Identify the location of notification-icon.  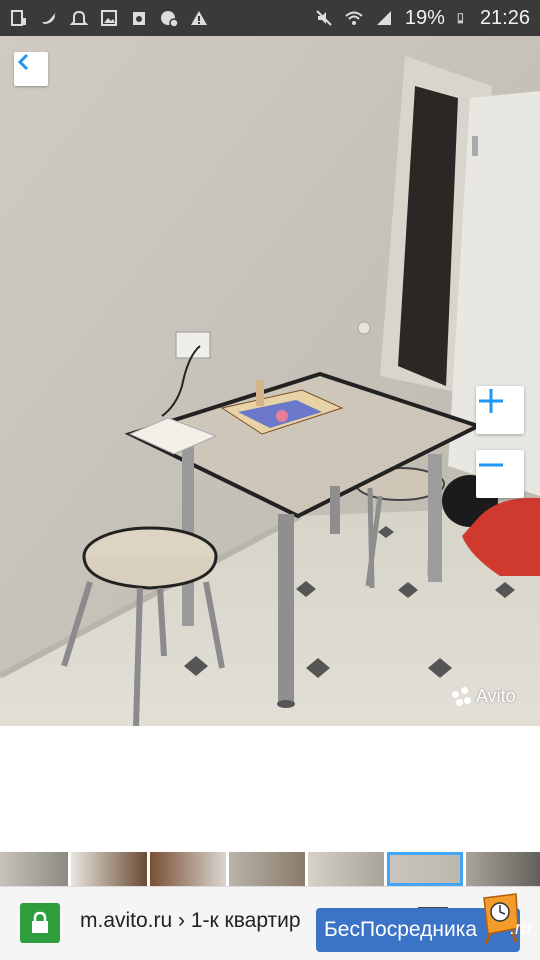
(18, 18).